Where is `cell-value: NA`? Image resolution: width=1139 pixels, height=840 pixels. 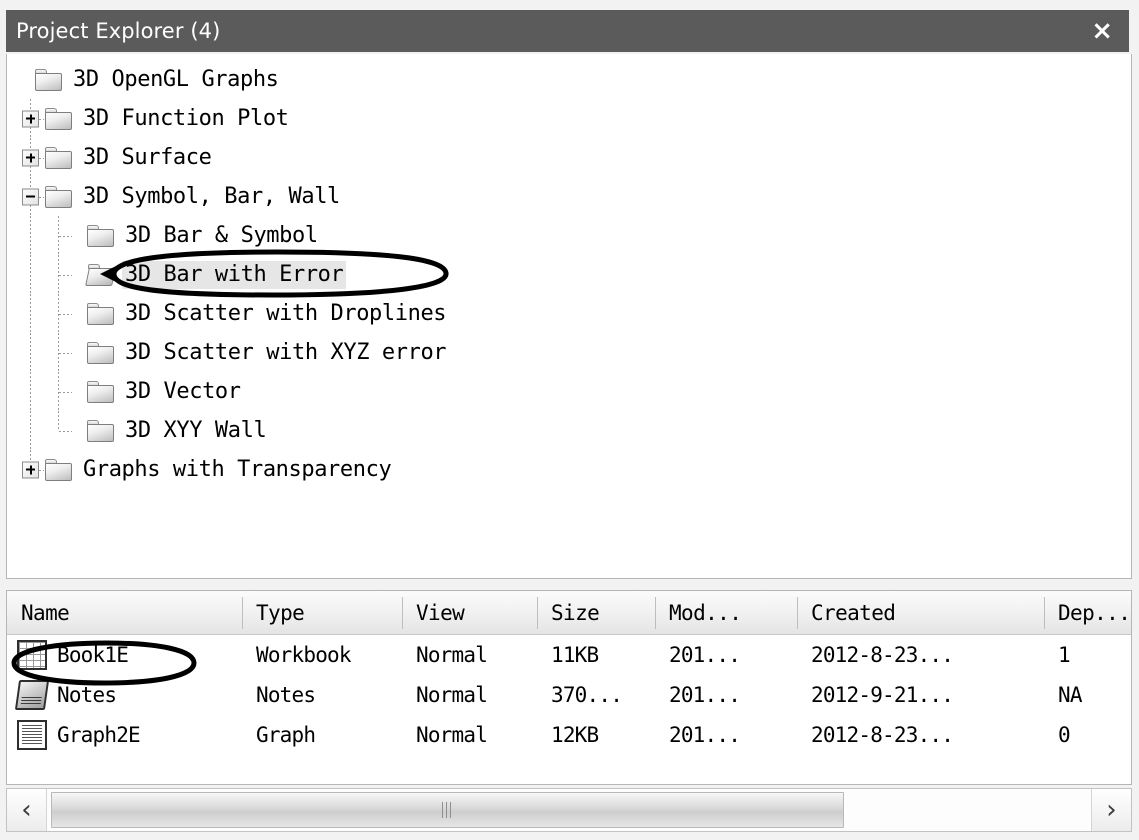 cell-value: NA is located at coordinates (1070, 695).